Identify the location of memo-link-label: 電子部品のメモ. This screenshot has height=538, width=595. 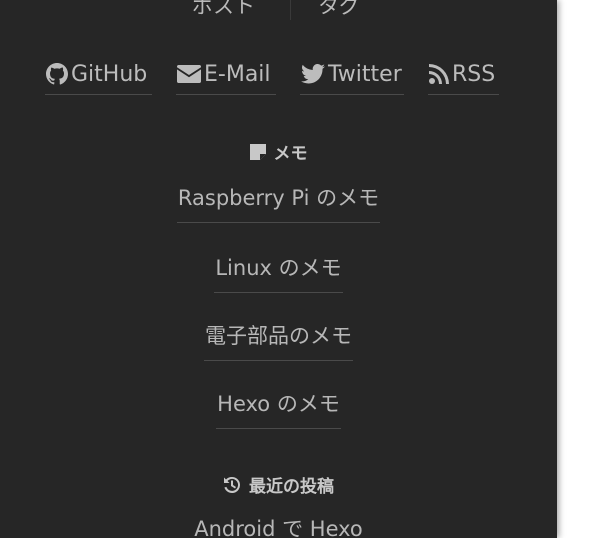
(278, 340).